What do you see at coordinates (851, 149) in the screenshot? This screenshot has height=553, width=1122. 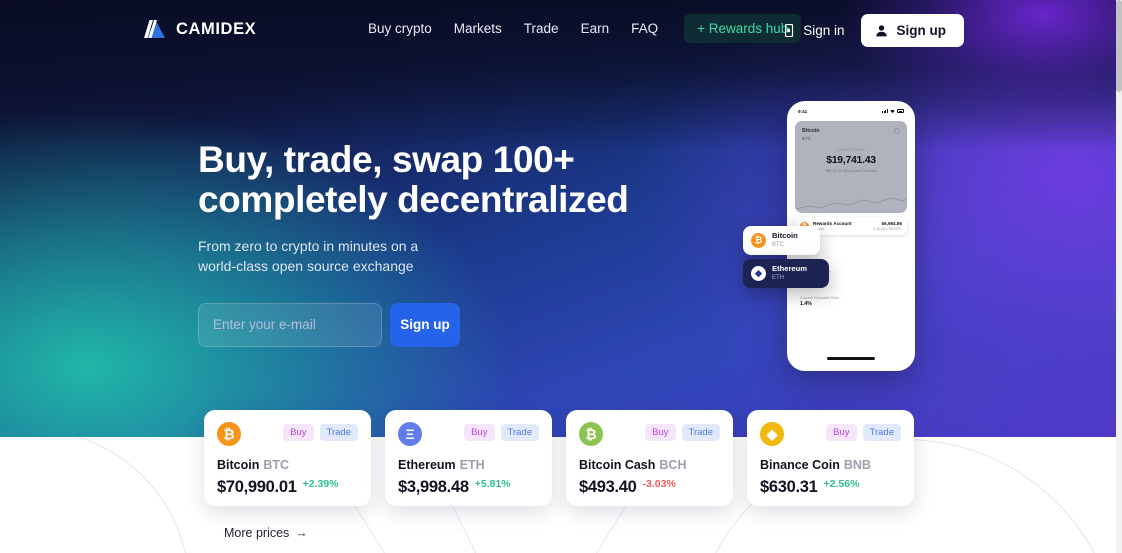 I see `phone-price-label: Current Price` at bounding box center [851, 149].